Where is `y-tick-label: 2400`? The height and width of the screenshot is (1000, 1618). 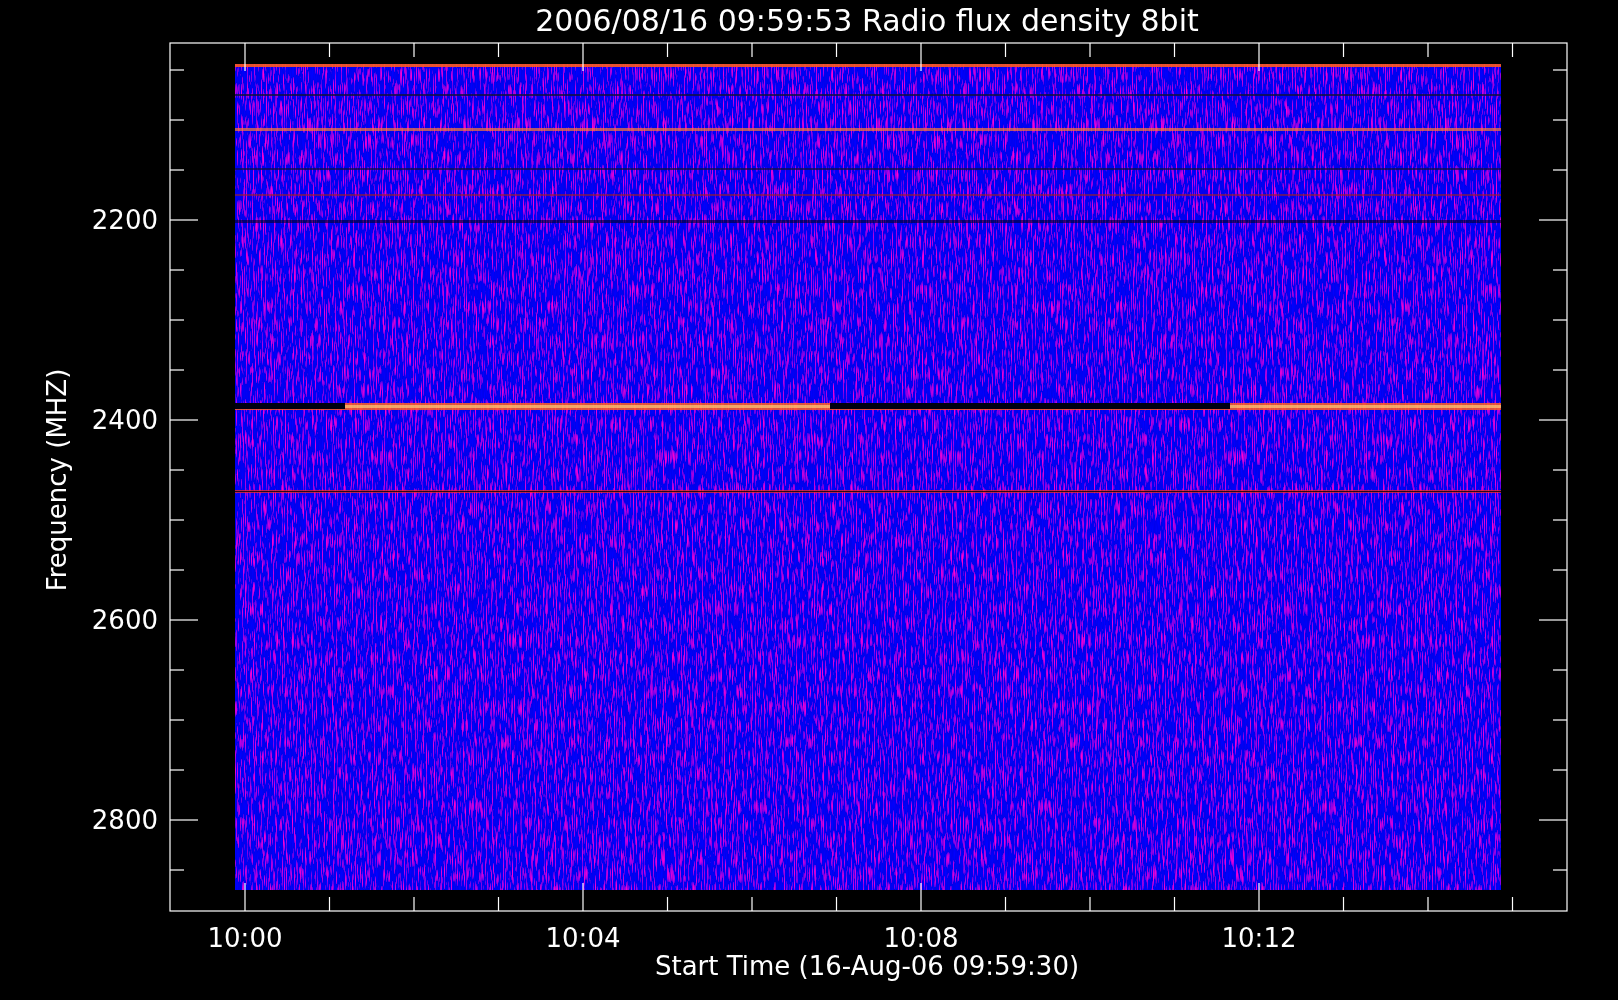 y-tick-label: 2400 is located at coordinates (124, 420).